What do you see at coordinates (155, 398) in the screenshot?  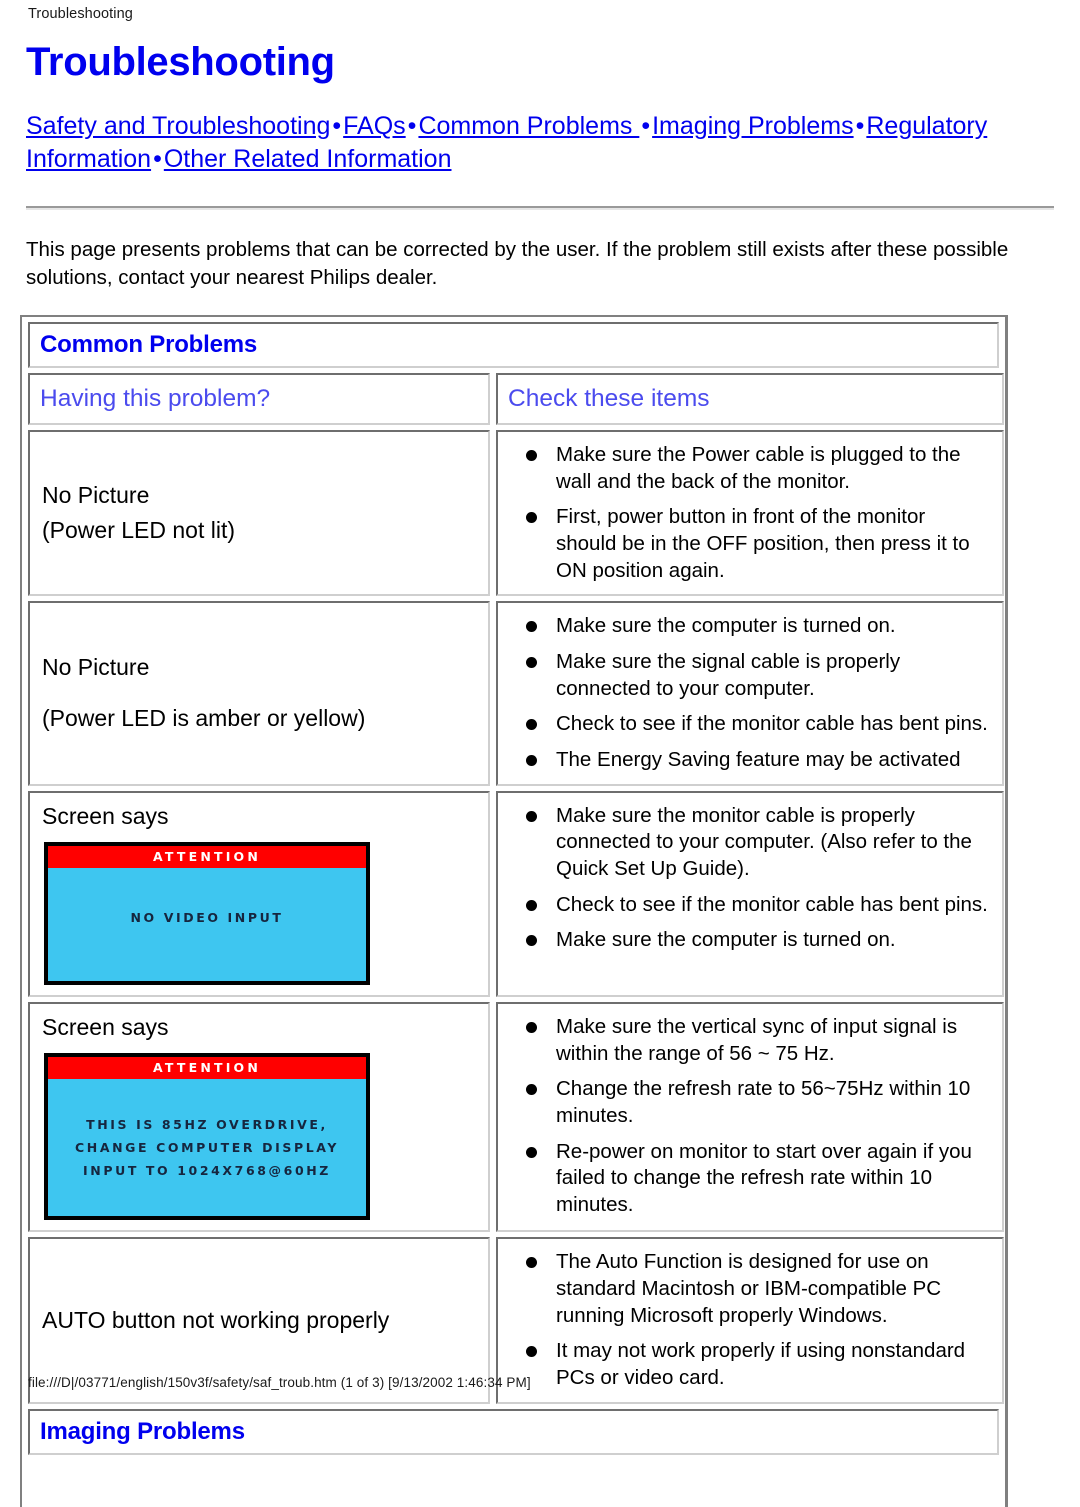 I see `column-header-problem-label: Having this problem?` at bounding box center [155, 398].